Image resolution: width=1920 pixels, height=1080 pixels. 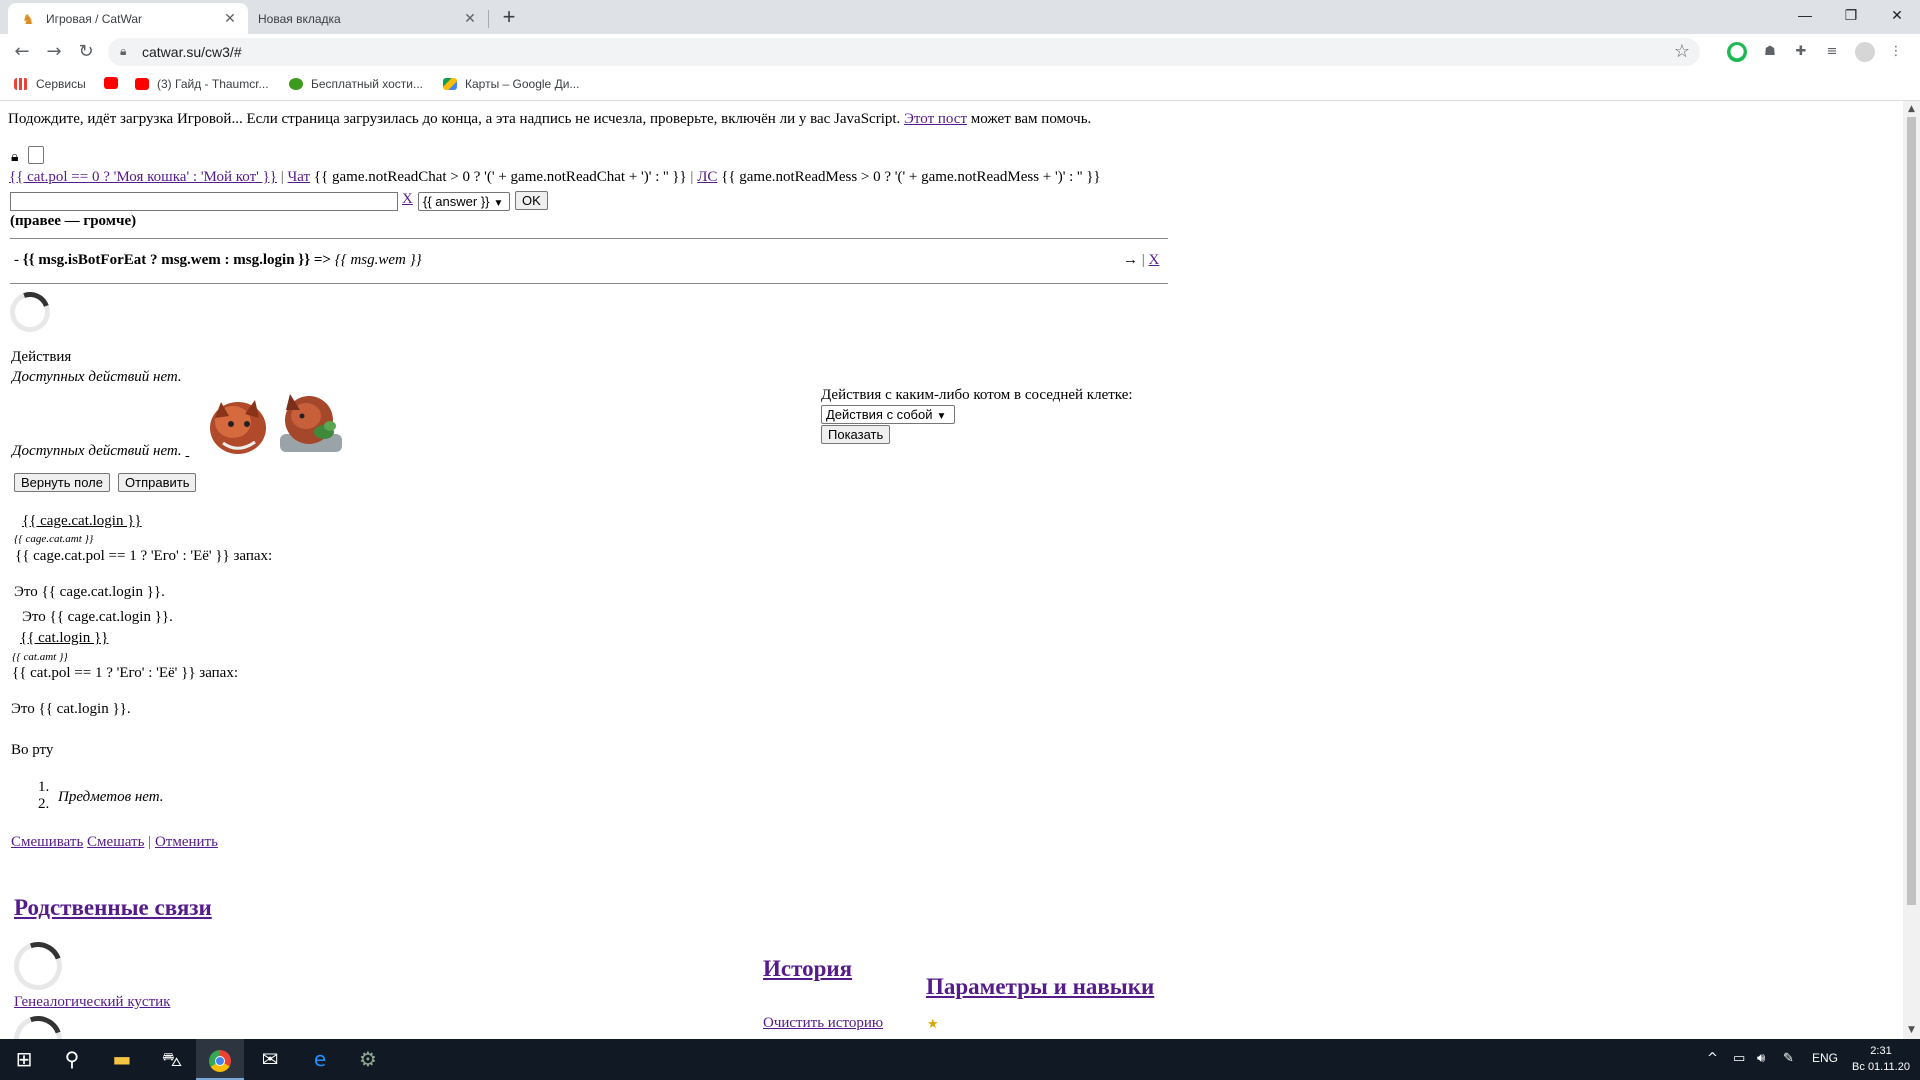 What do you see at coordinates (1911, 1030) in the screenshot?
I see `scroll-down-icon: ▼` at bounding box center [1911, 1030].